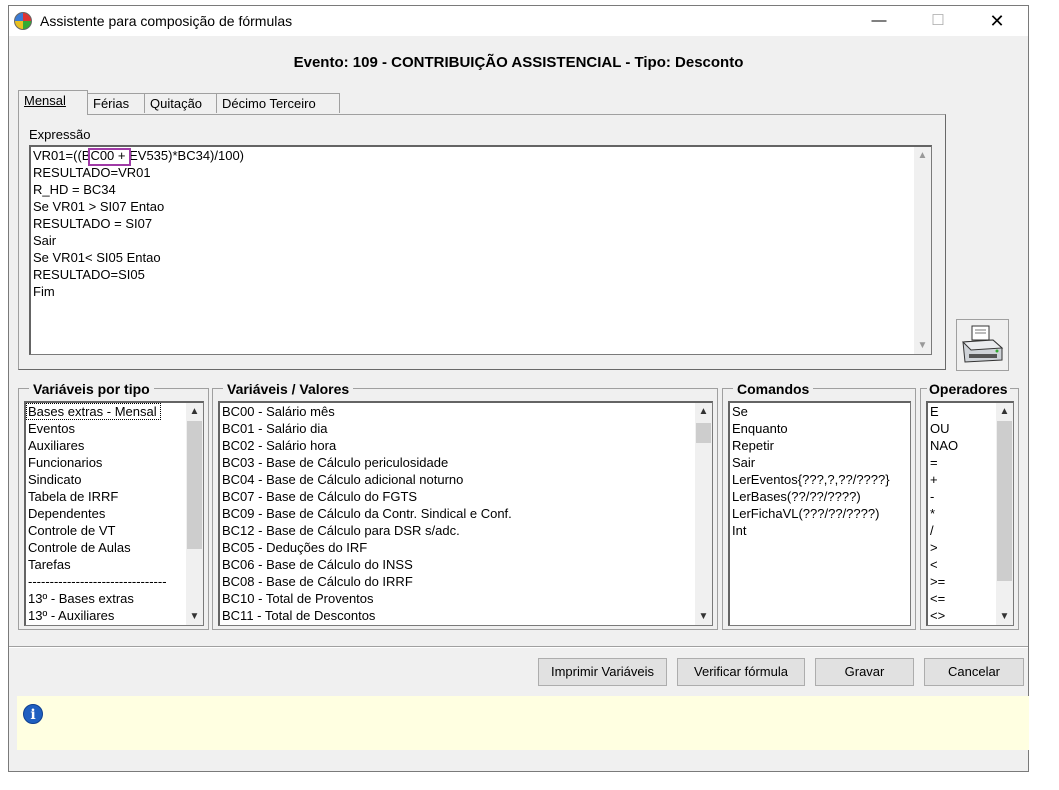  What do you see at coordinates (820, 428) in the screenshot?
I see `list-item: Enquanto` at bounding box center [820, 428].